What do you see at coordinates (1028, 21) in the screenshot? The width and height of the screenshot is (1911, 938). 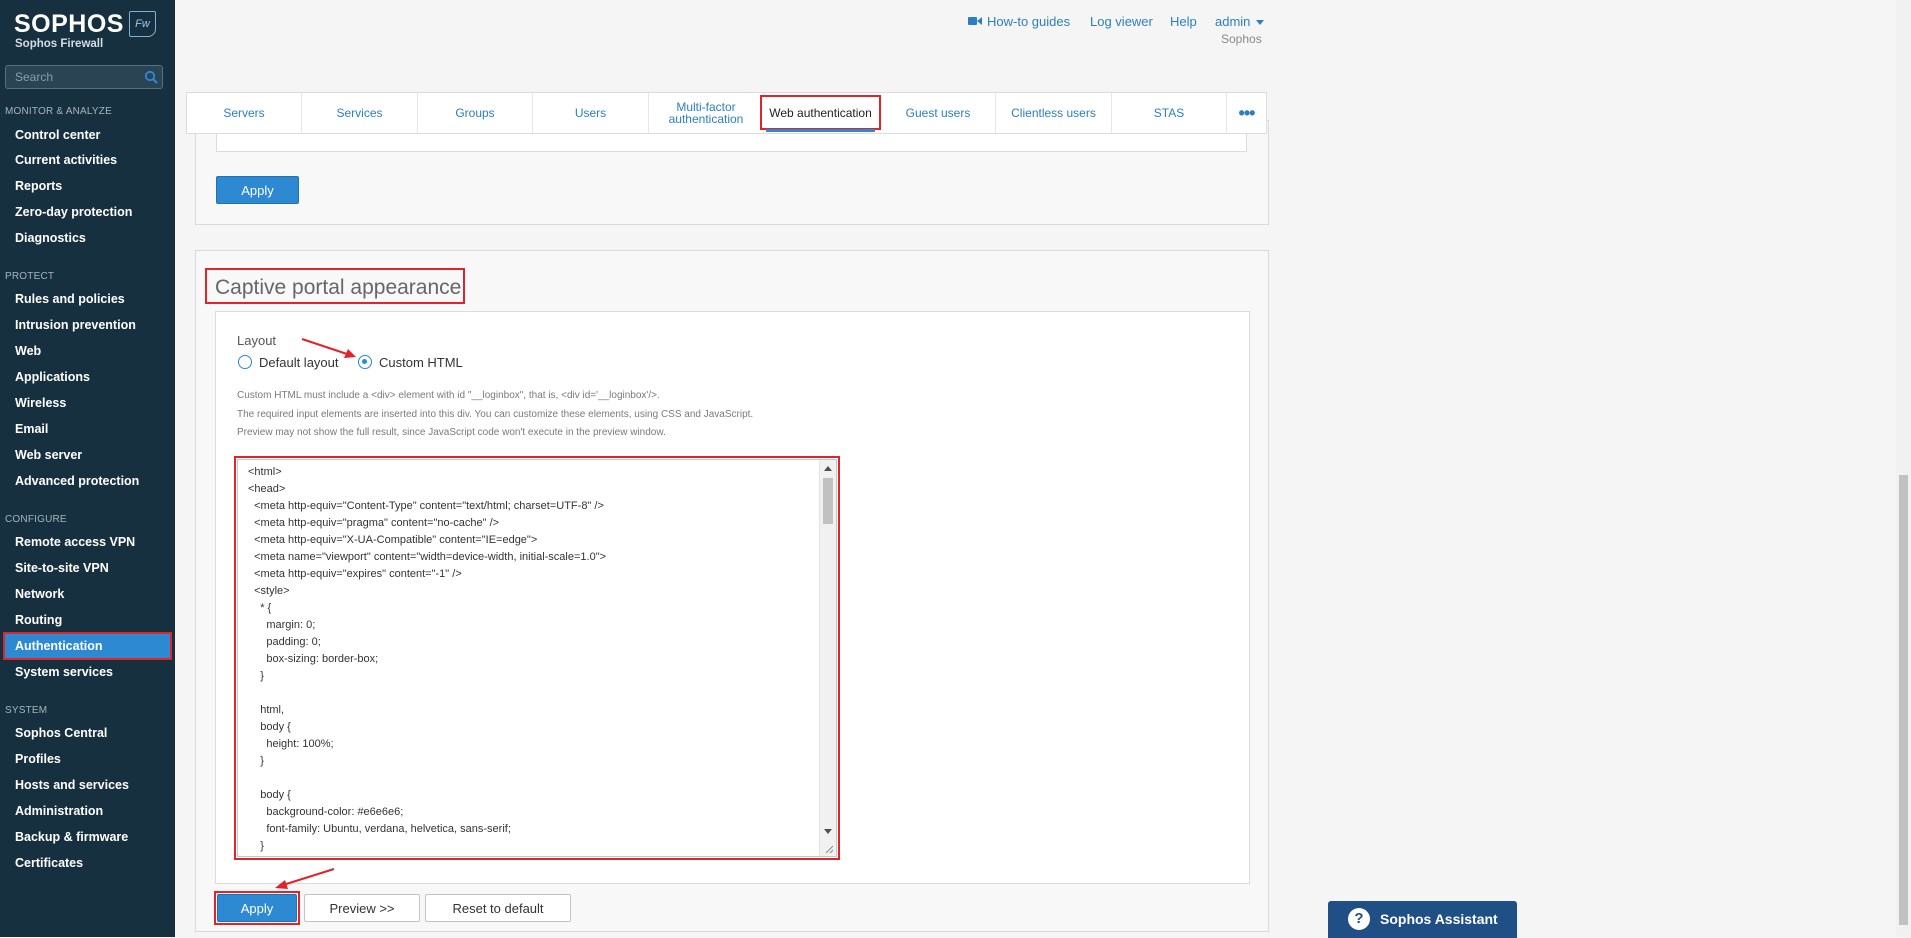 I see `how-to-guides-link: How-to guides` at bounding box center [1028, 21].